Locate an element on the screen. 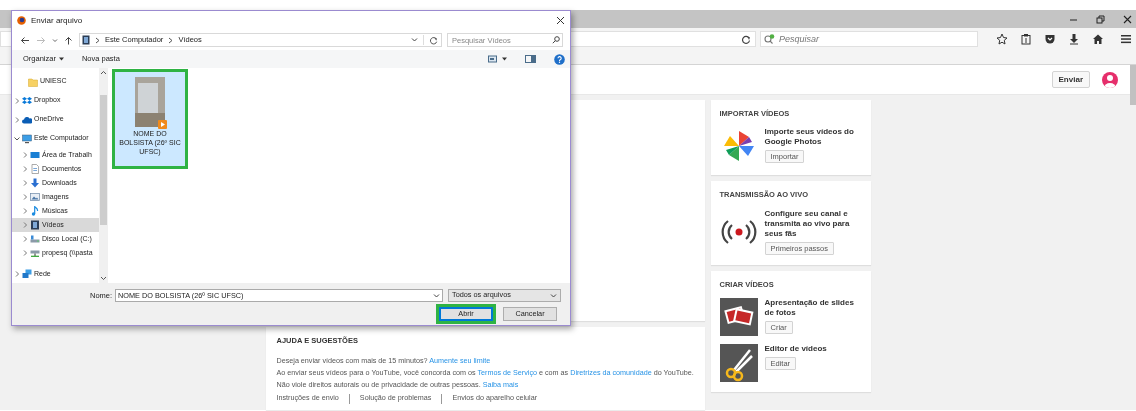 The image size is (1136, 411). avatar is located at coordinates (1110, 79).